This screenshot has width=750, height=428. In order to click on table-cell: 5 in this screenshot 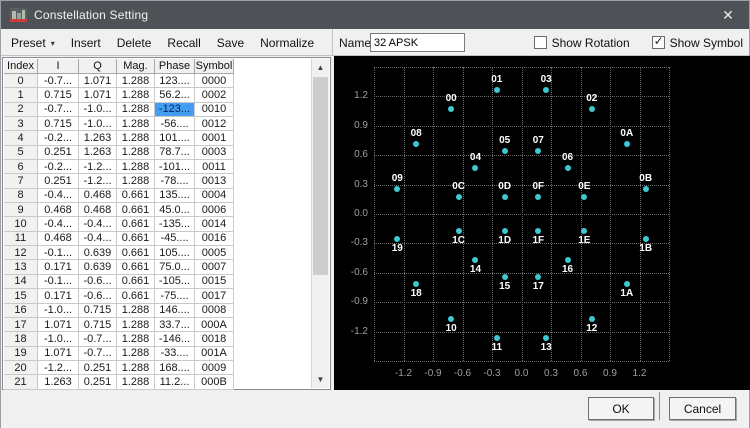, I will do `click(21, 153)`.